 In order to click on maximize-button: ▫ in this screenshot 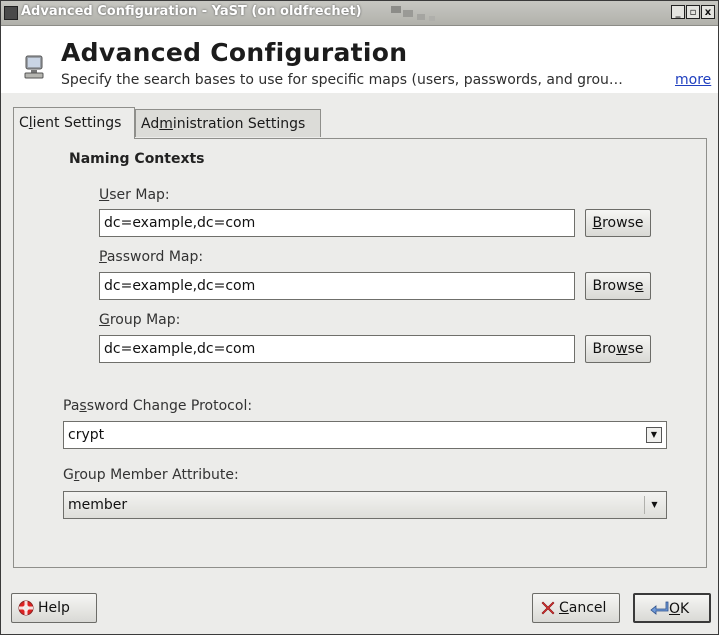, I will do `click(693, 12)`.